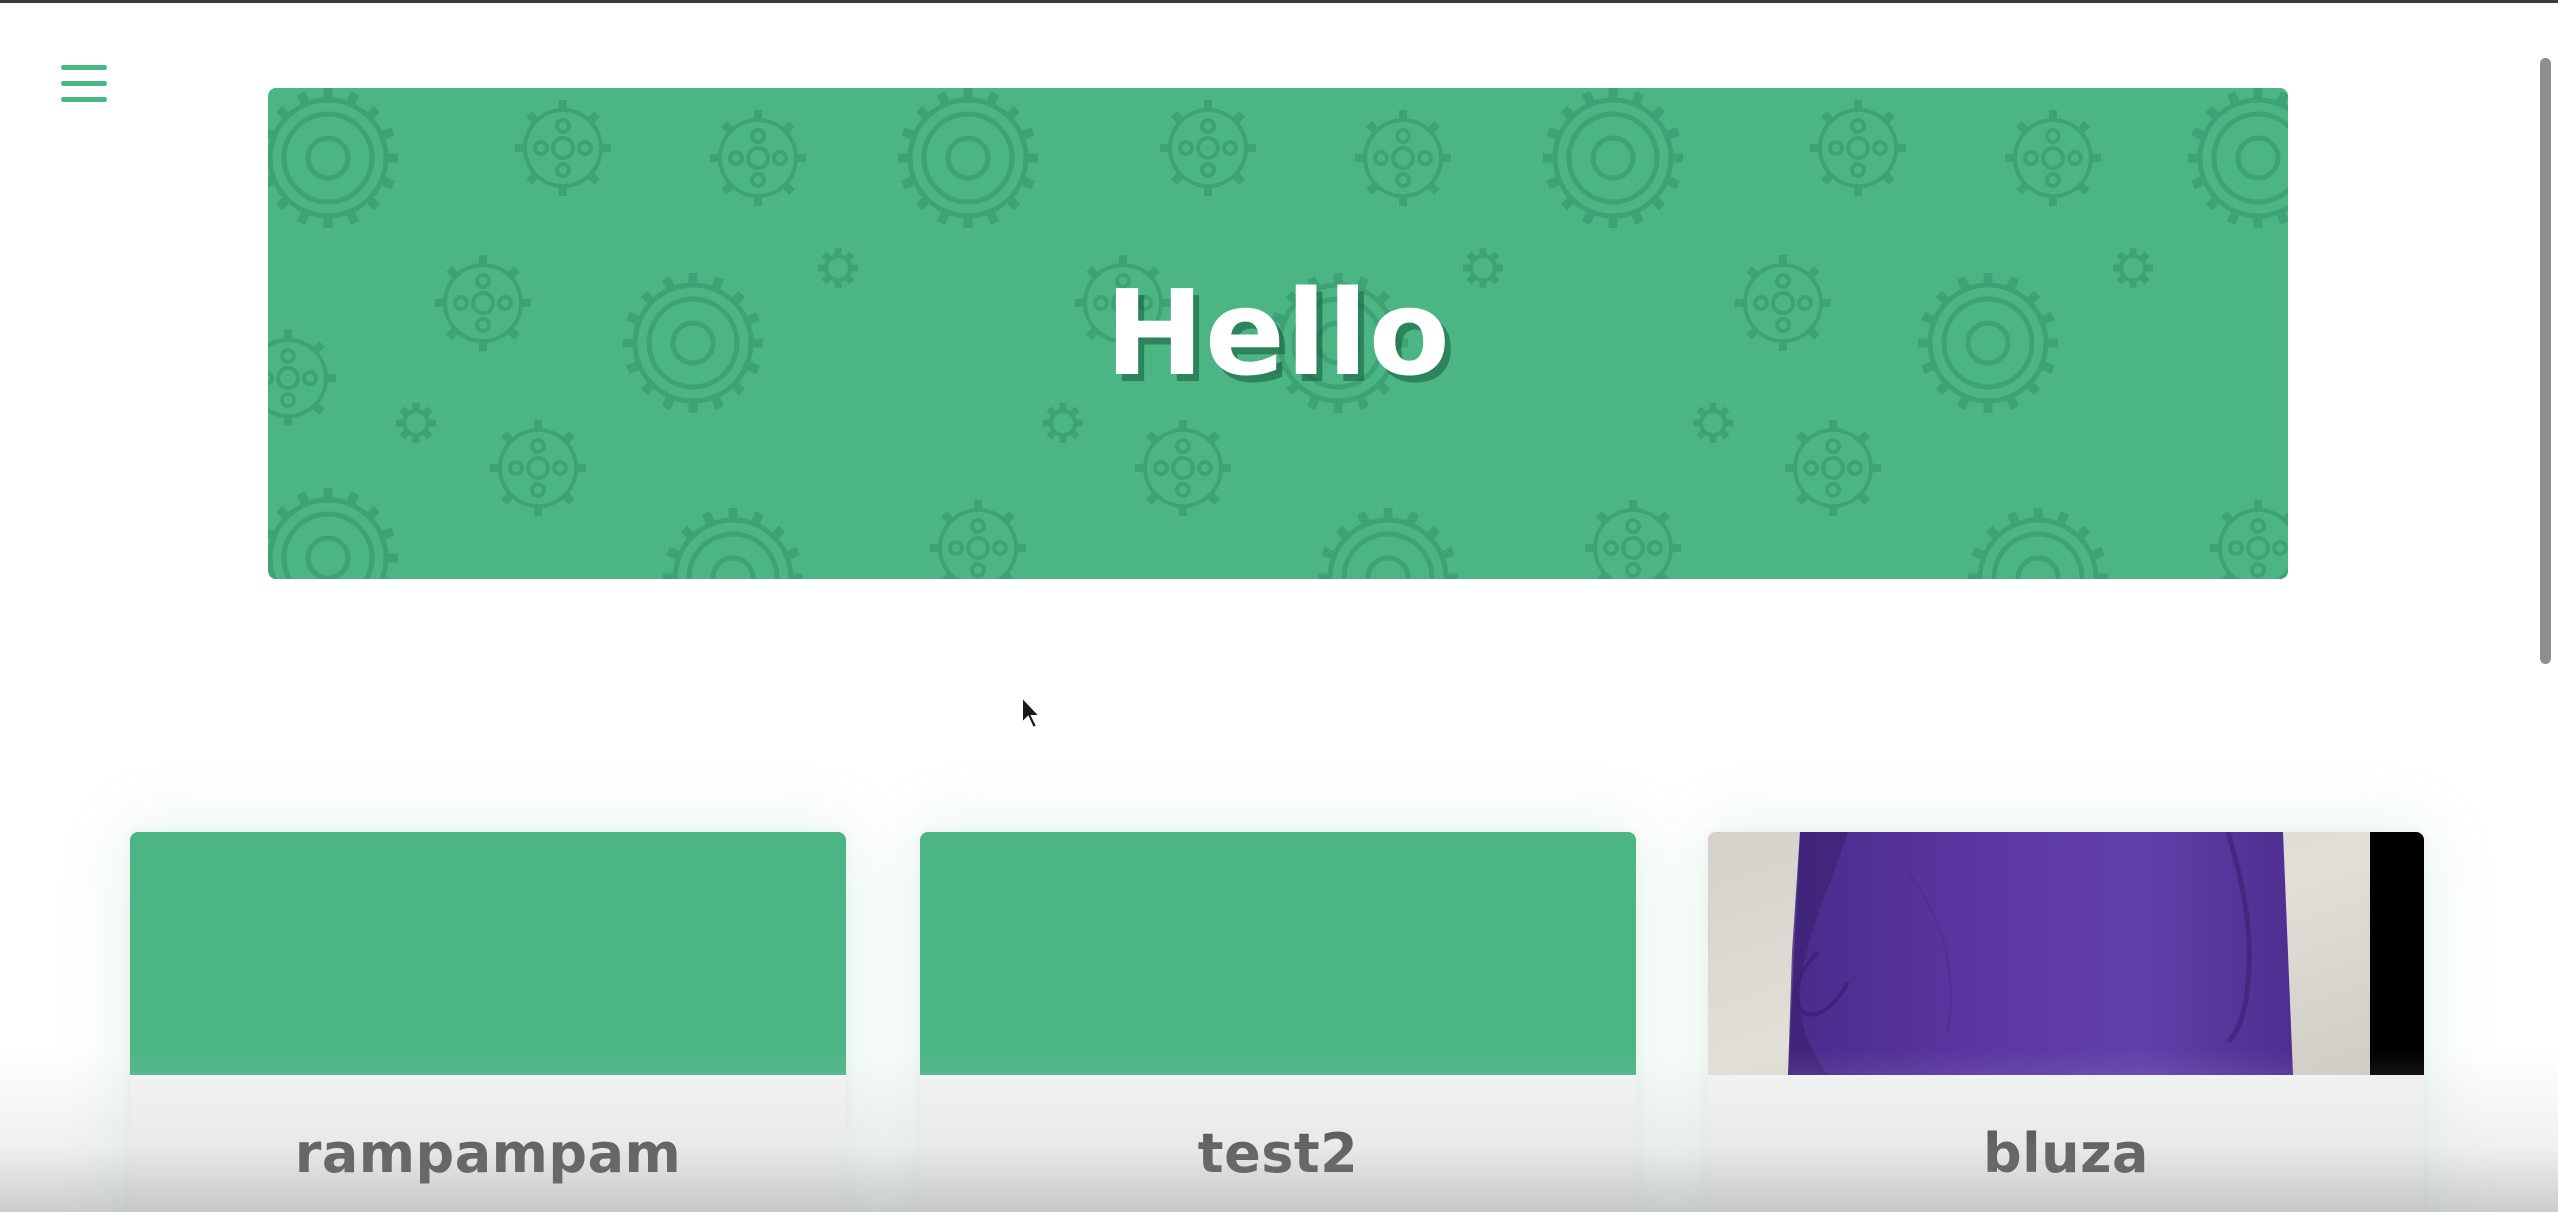  Describe the element at coordinates (2066, 1153) in the screenshot. I see `card-title: bluza` at that location.